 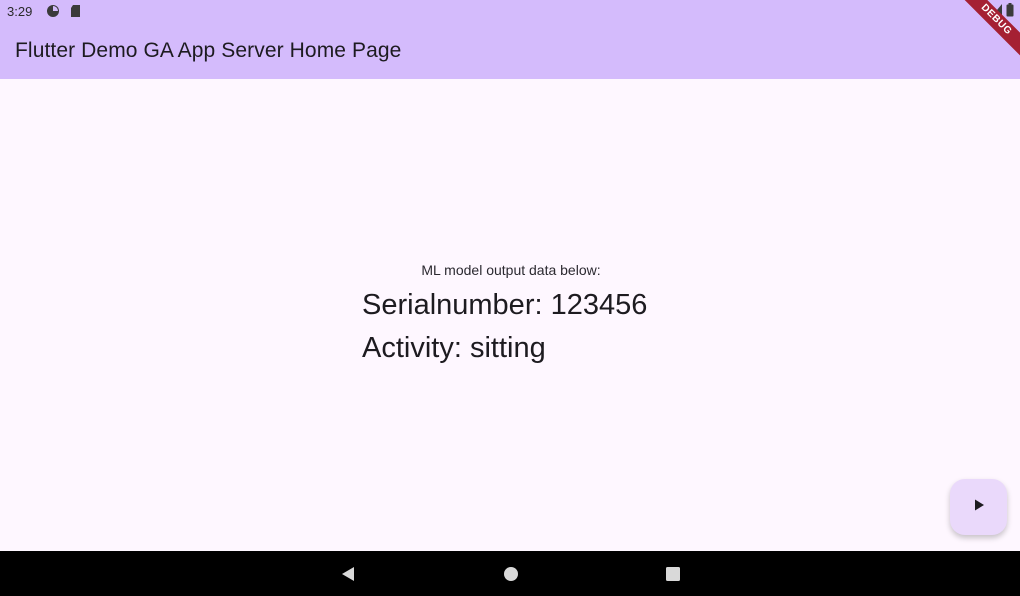 What do you see at coordinates (510, 11) in the screenshot?
I see `status-bar: 3:29` at bounding box center [510, 11].